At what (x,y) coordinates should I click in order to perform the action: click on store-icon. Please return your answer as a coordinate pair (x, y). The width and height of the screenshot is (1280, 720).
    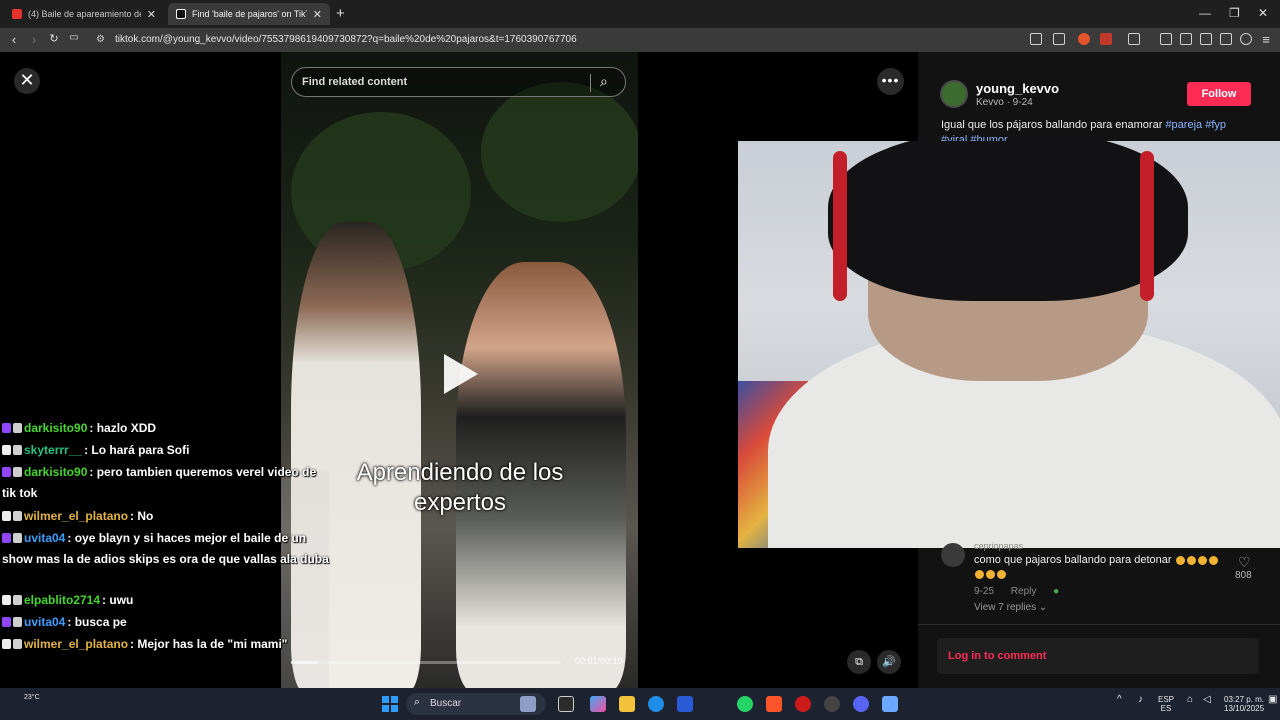
    Looking at the image, I should click on (685, 704).